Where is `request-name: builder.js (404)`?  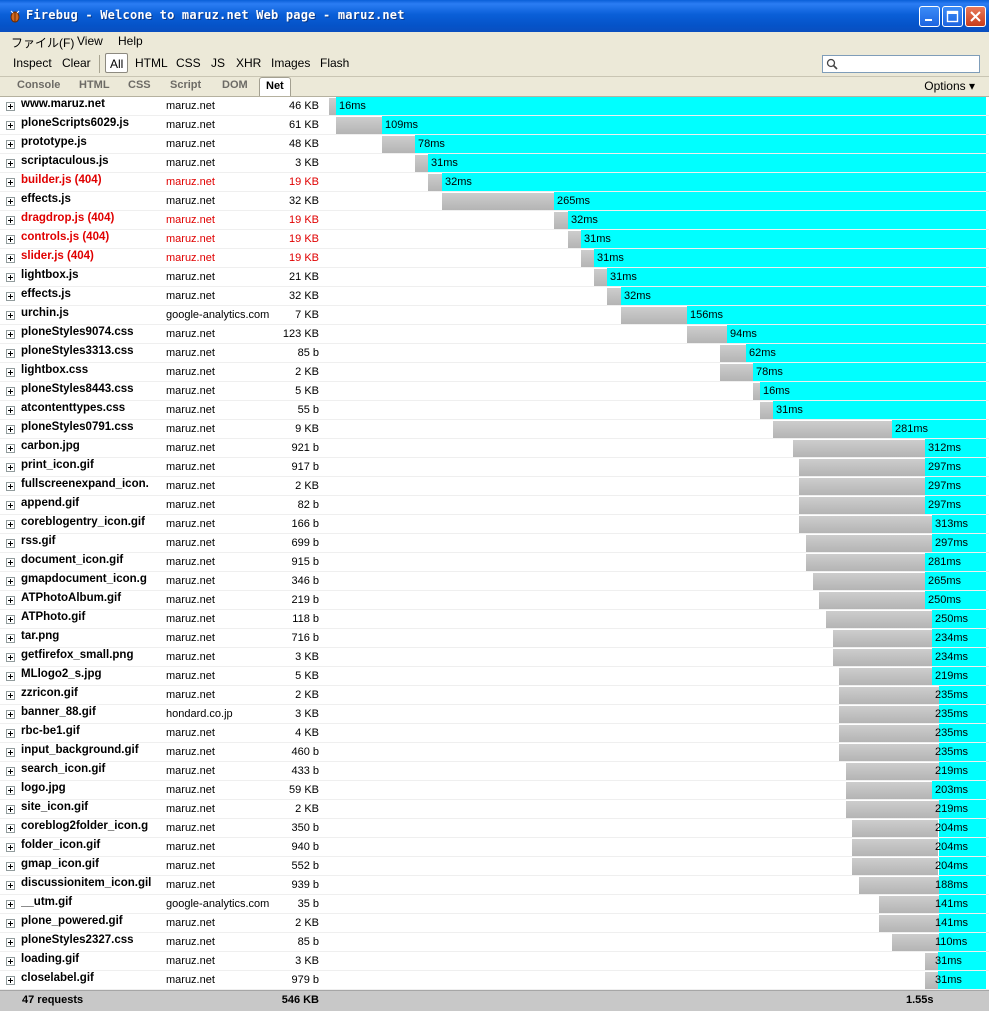 request-name: builder.js (404) is located at coordinates (90, 180).